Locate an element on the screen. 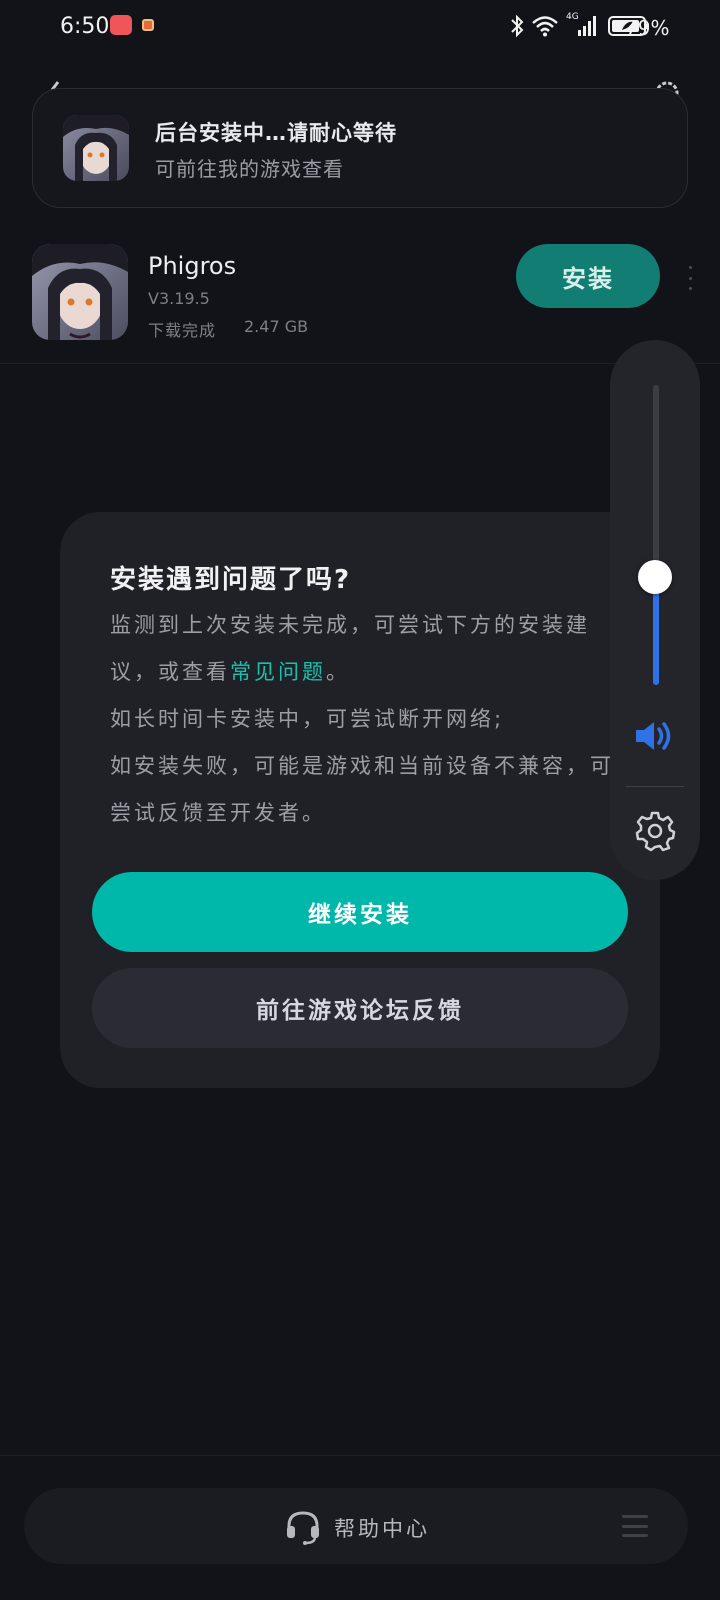 The height and width of the screenshot is (1600, 720). game-name: Phigros is located at coordinates (192, 266).